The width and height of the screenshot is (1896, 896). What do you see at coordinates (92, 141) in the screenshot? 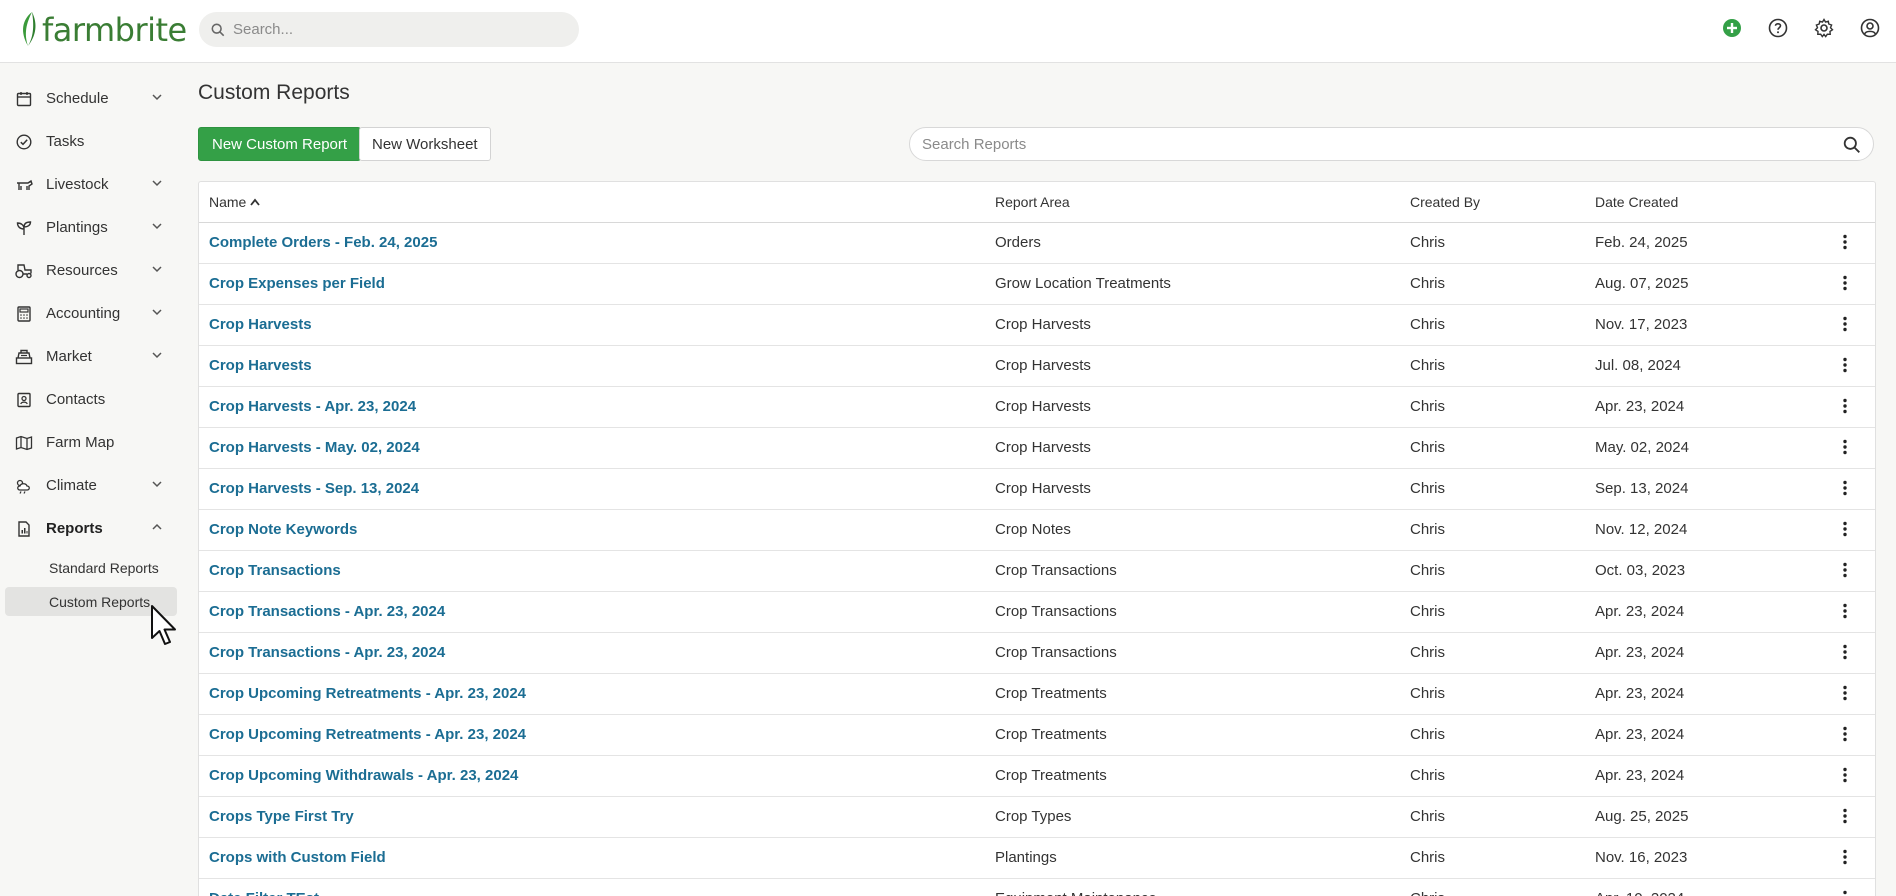
I see `sidebar-item-tasks: Tasks` at bounding box center [92, 141].